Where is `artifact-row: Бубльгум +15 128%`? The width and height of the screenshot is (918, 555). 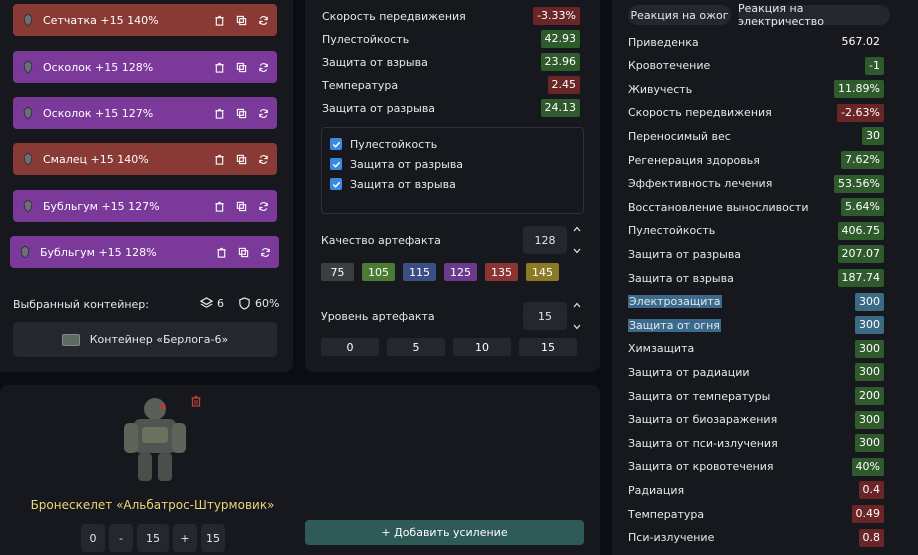
artifact-row: Бубльгум +15 128% is located at coordinates (144, 252).